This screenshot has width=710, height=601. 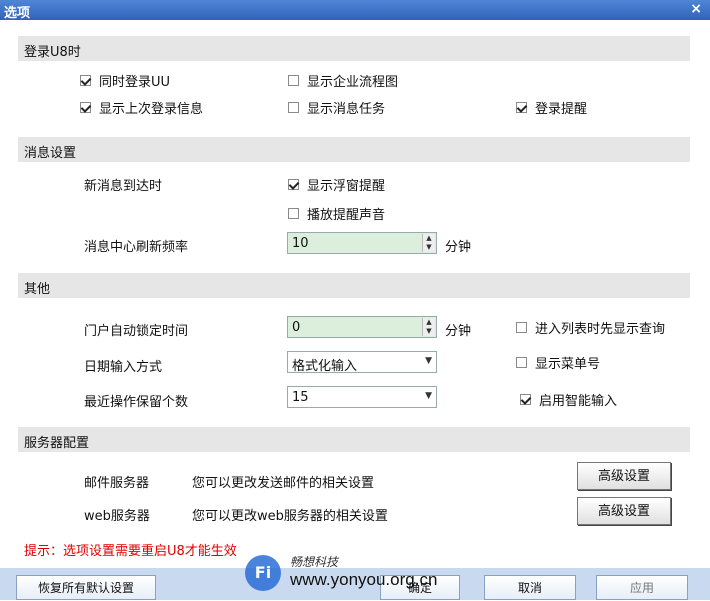 I want to click on section-message-title: 消息设置, so click(x=50, y=153).